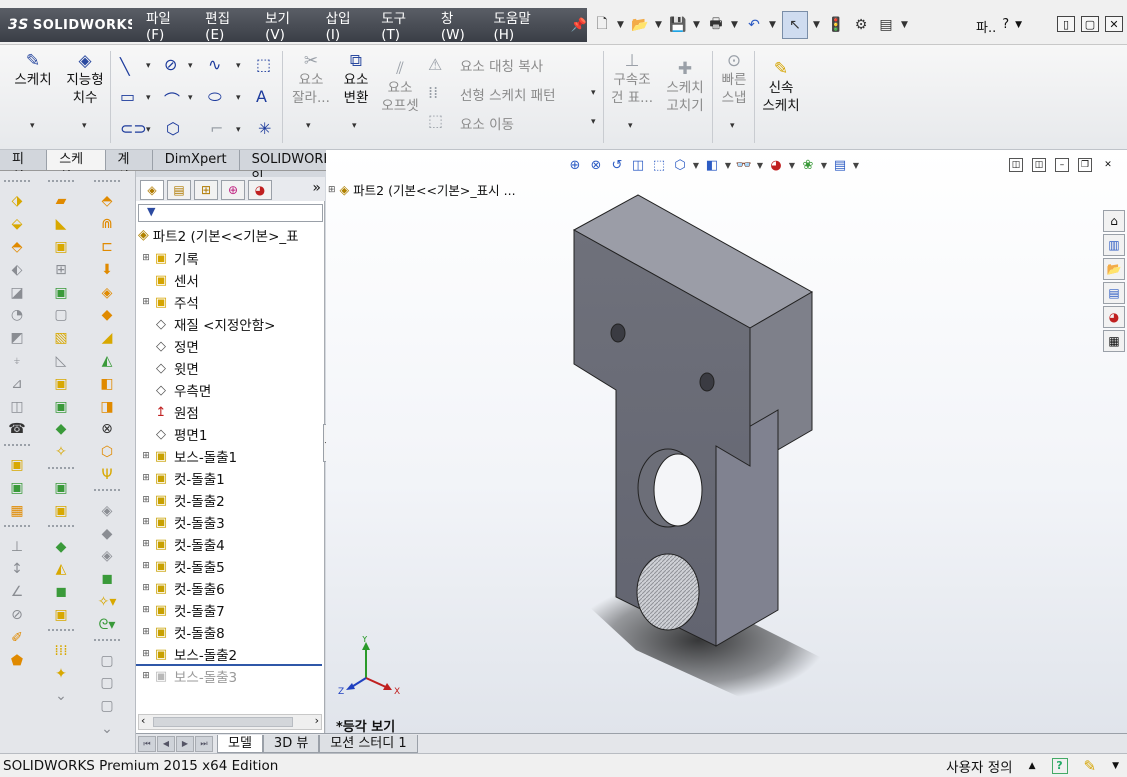 The height and width of the screenshot is (777, 1127). I want to click on text-icon: A, so click(261, 96).